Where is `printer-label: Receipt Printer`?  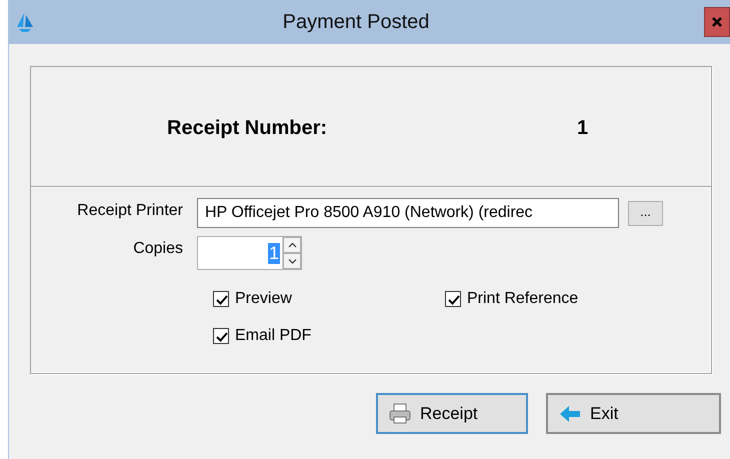
printer-label: Receipt Printer is located at coordinates (130, 210).